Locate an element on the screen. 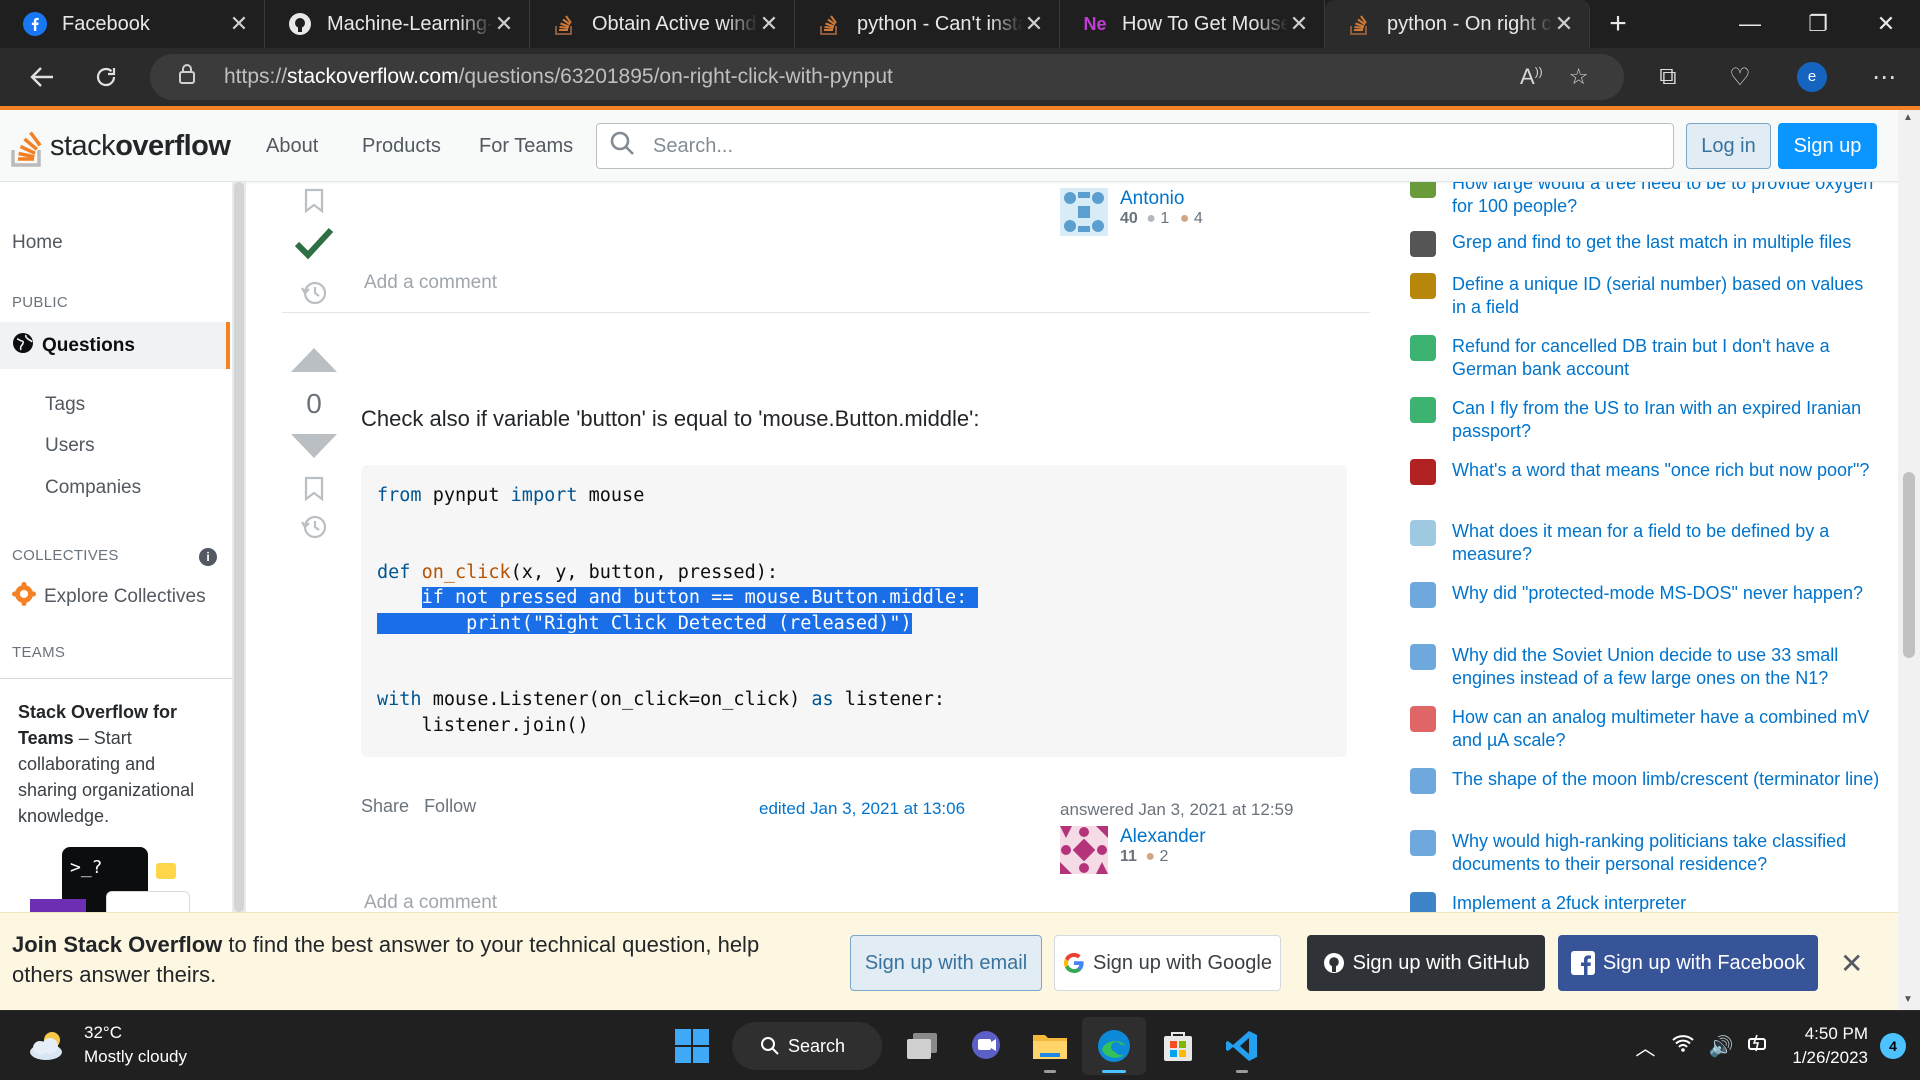 Image resolution: width=1920 pixels, height=1080 pixels. sidebar-item-questions: Questions is located at coordinates (115, 345).